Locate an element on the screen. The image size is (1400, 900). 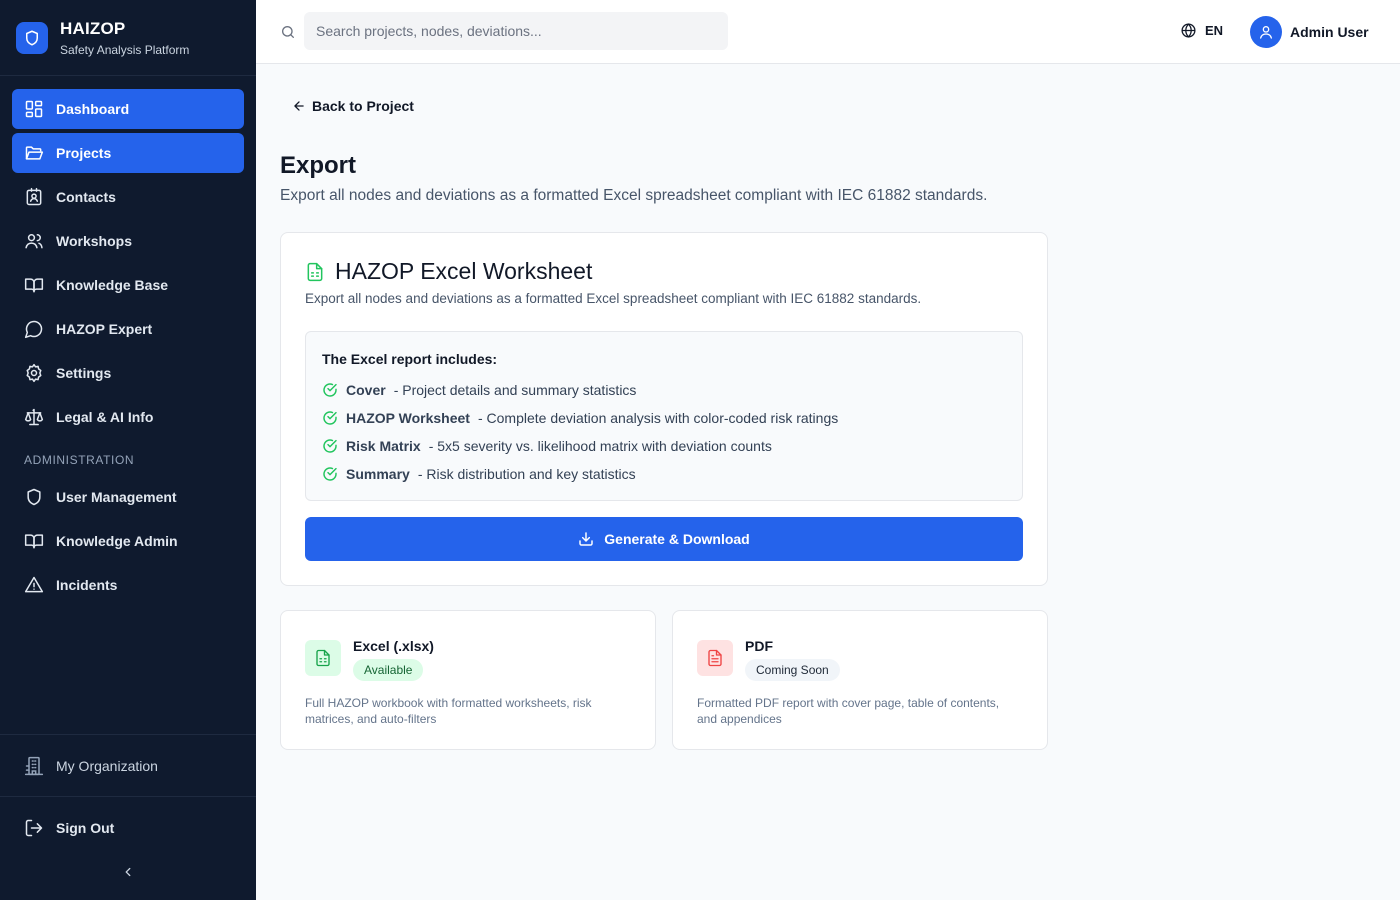
card-title: HAZOP Excel Worksheet is located at coordinates (448, 271).